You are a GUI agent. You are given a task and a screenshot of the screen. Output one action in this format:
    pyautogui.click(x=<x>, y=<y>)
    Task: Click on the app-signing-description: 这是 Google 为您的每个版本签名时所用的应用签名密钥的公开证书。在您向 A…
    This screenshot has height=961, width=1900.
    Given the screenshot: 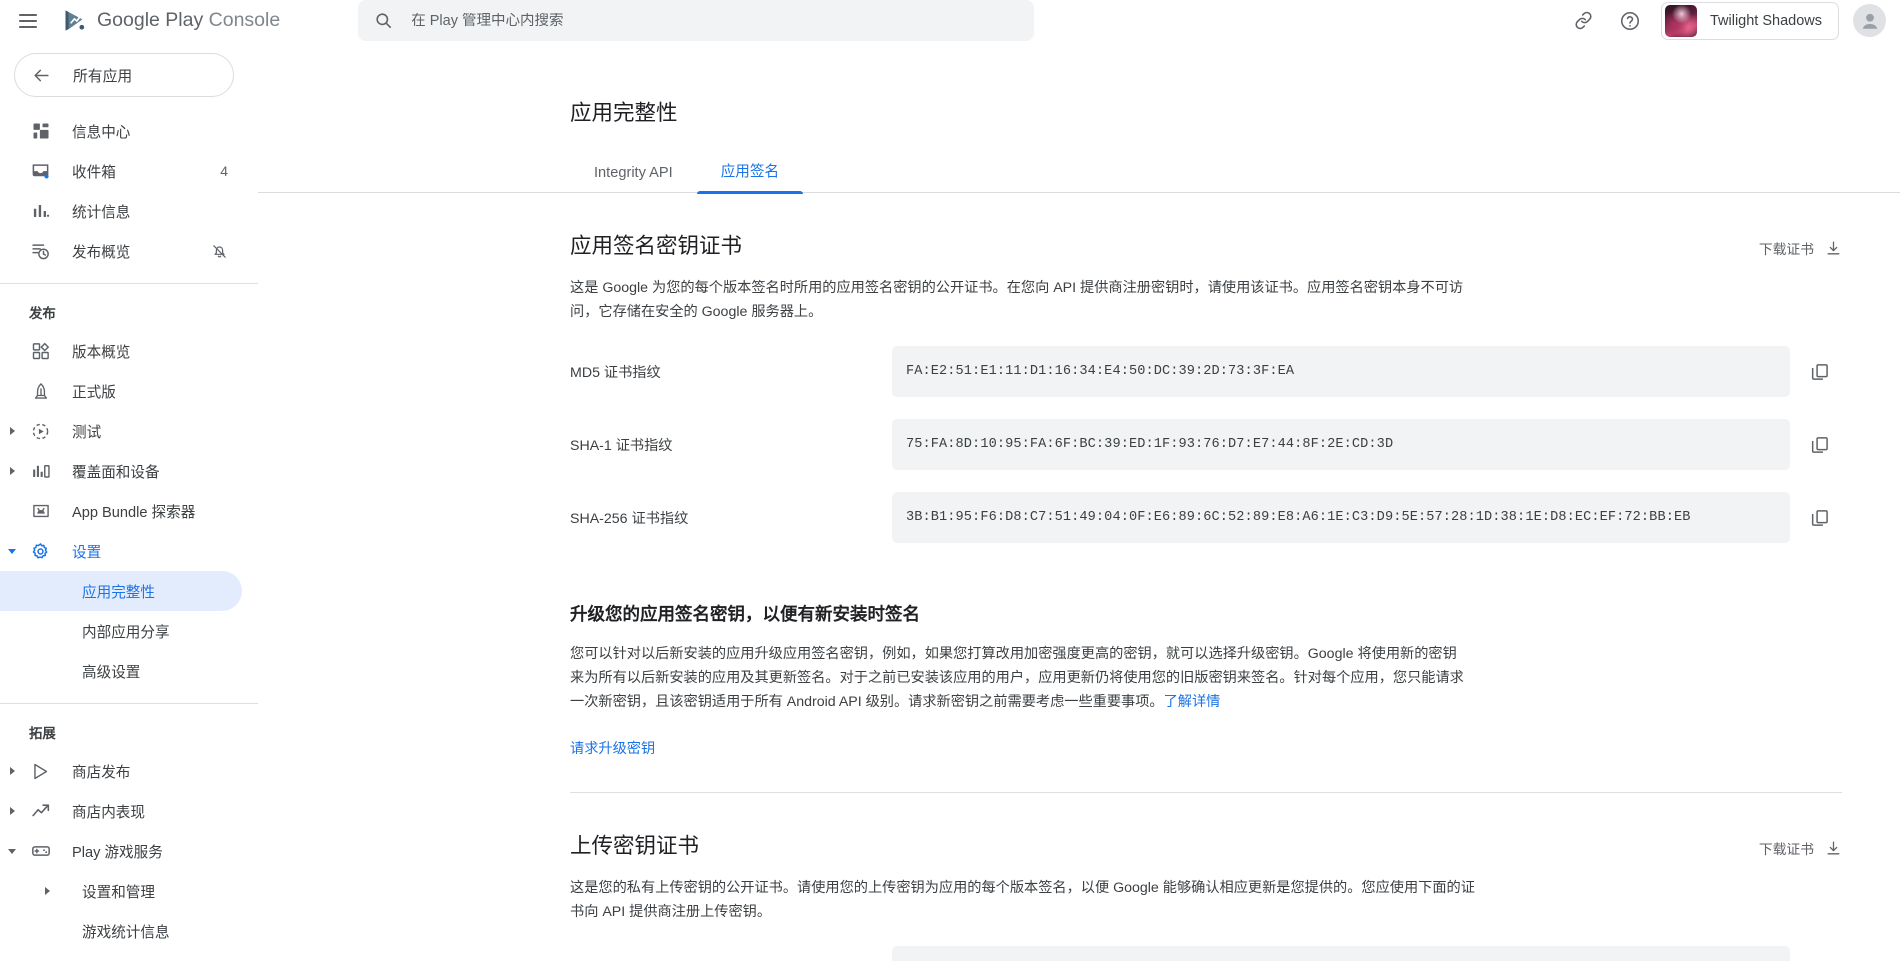 What is the action you would take?
    pyautogui.click(x=1017, y=300)
    